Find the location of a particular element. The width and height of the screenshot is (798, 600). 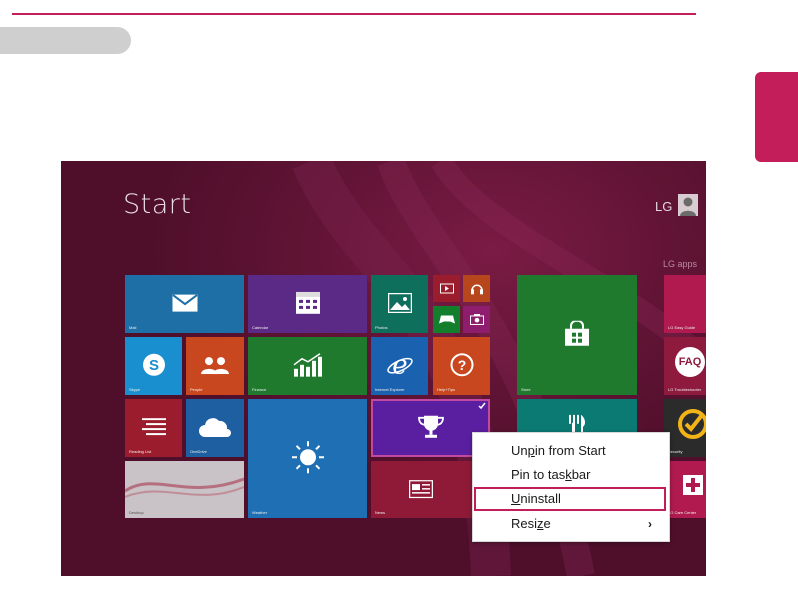

tile-label: Desktop is located at coordinates (136, 512).